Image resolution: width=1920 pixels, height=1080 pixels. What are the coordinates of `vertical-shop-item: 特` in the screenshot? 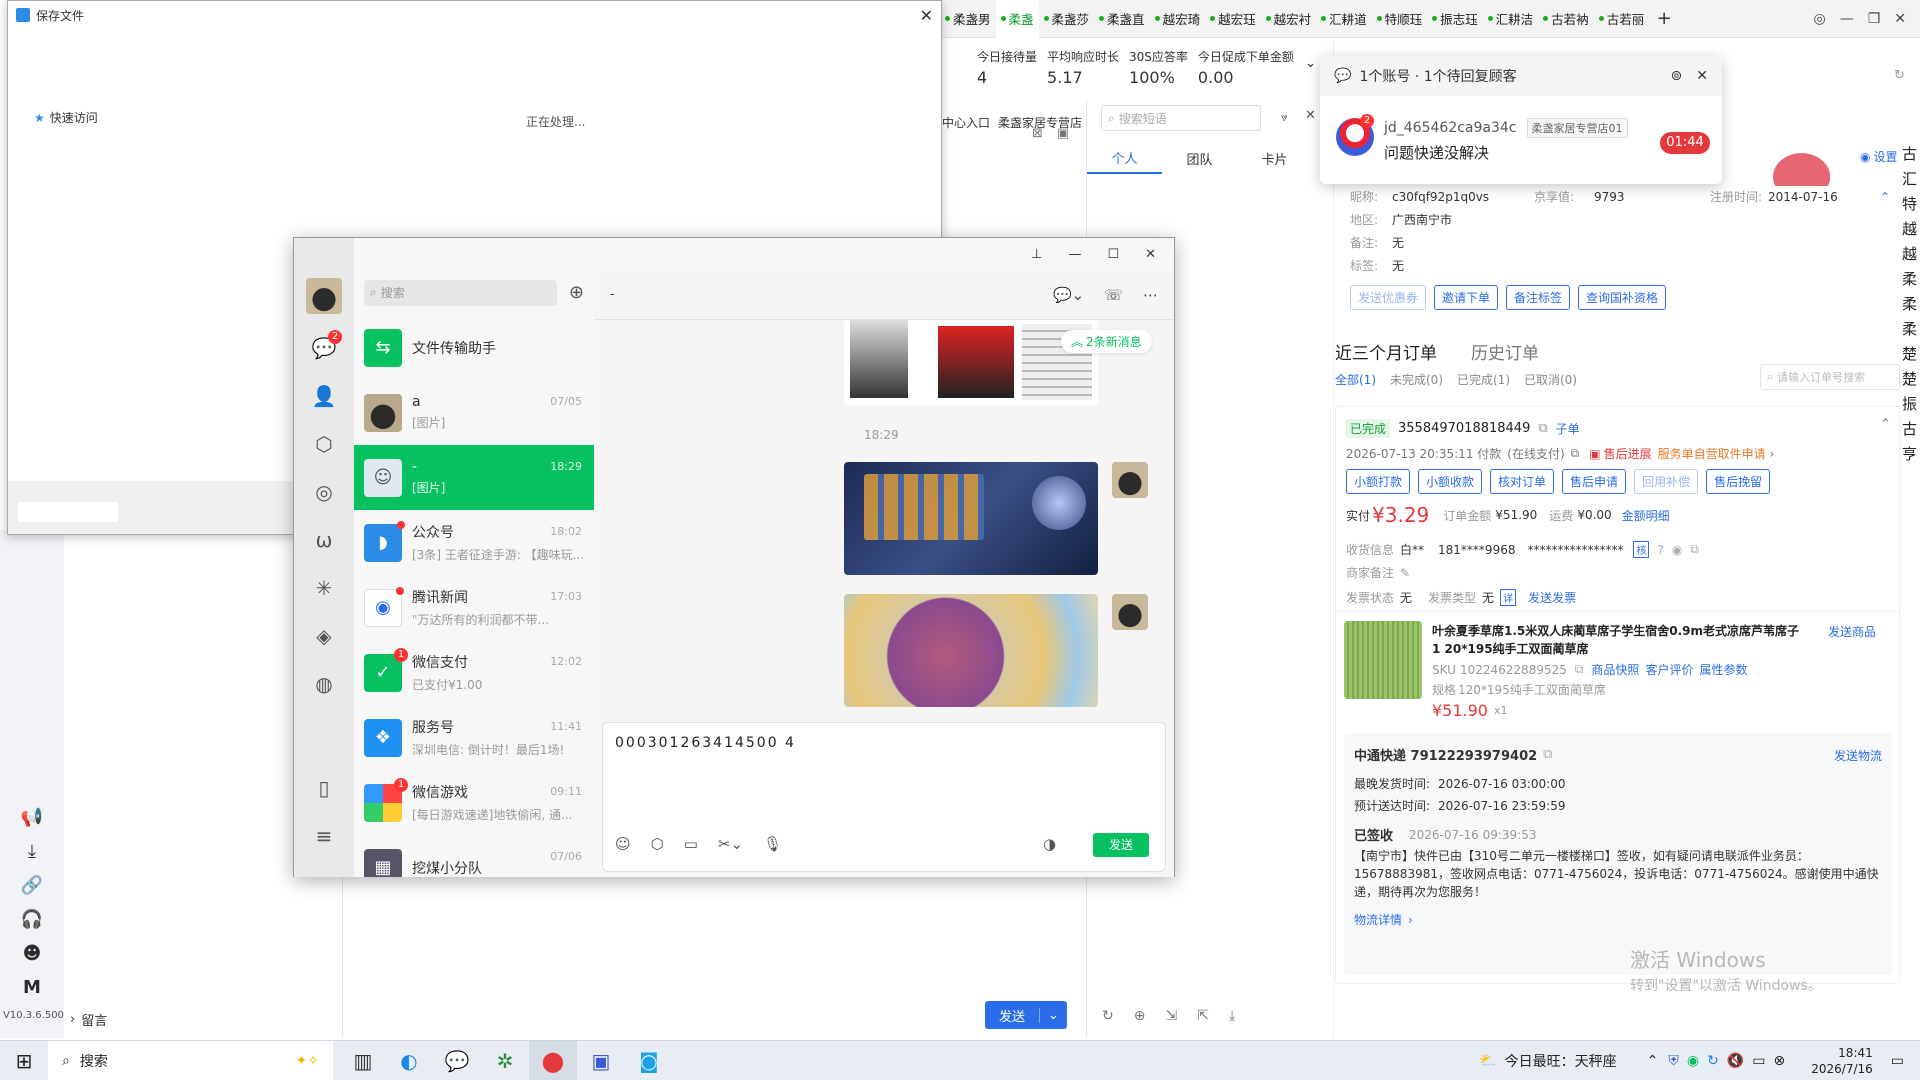 It's located at (1911, 204).